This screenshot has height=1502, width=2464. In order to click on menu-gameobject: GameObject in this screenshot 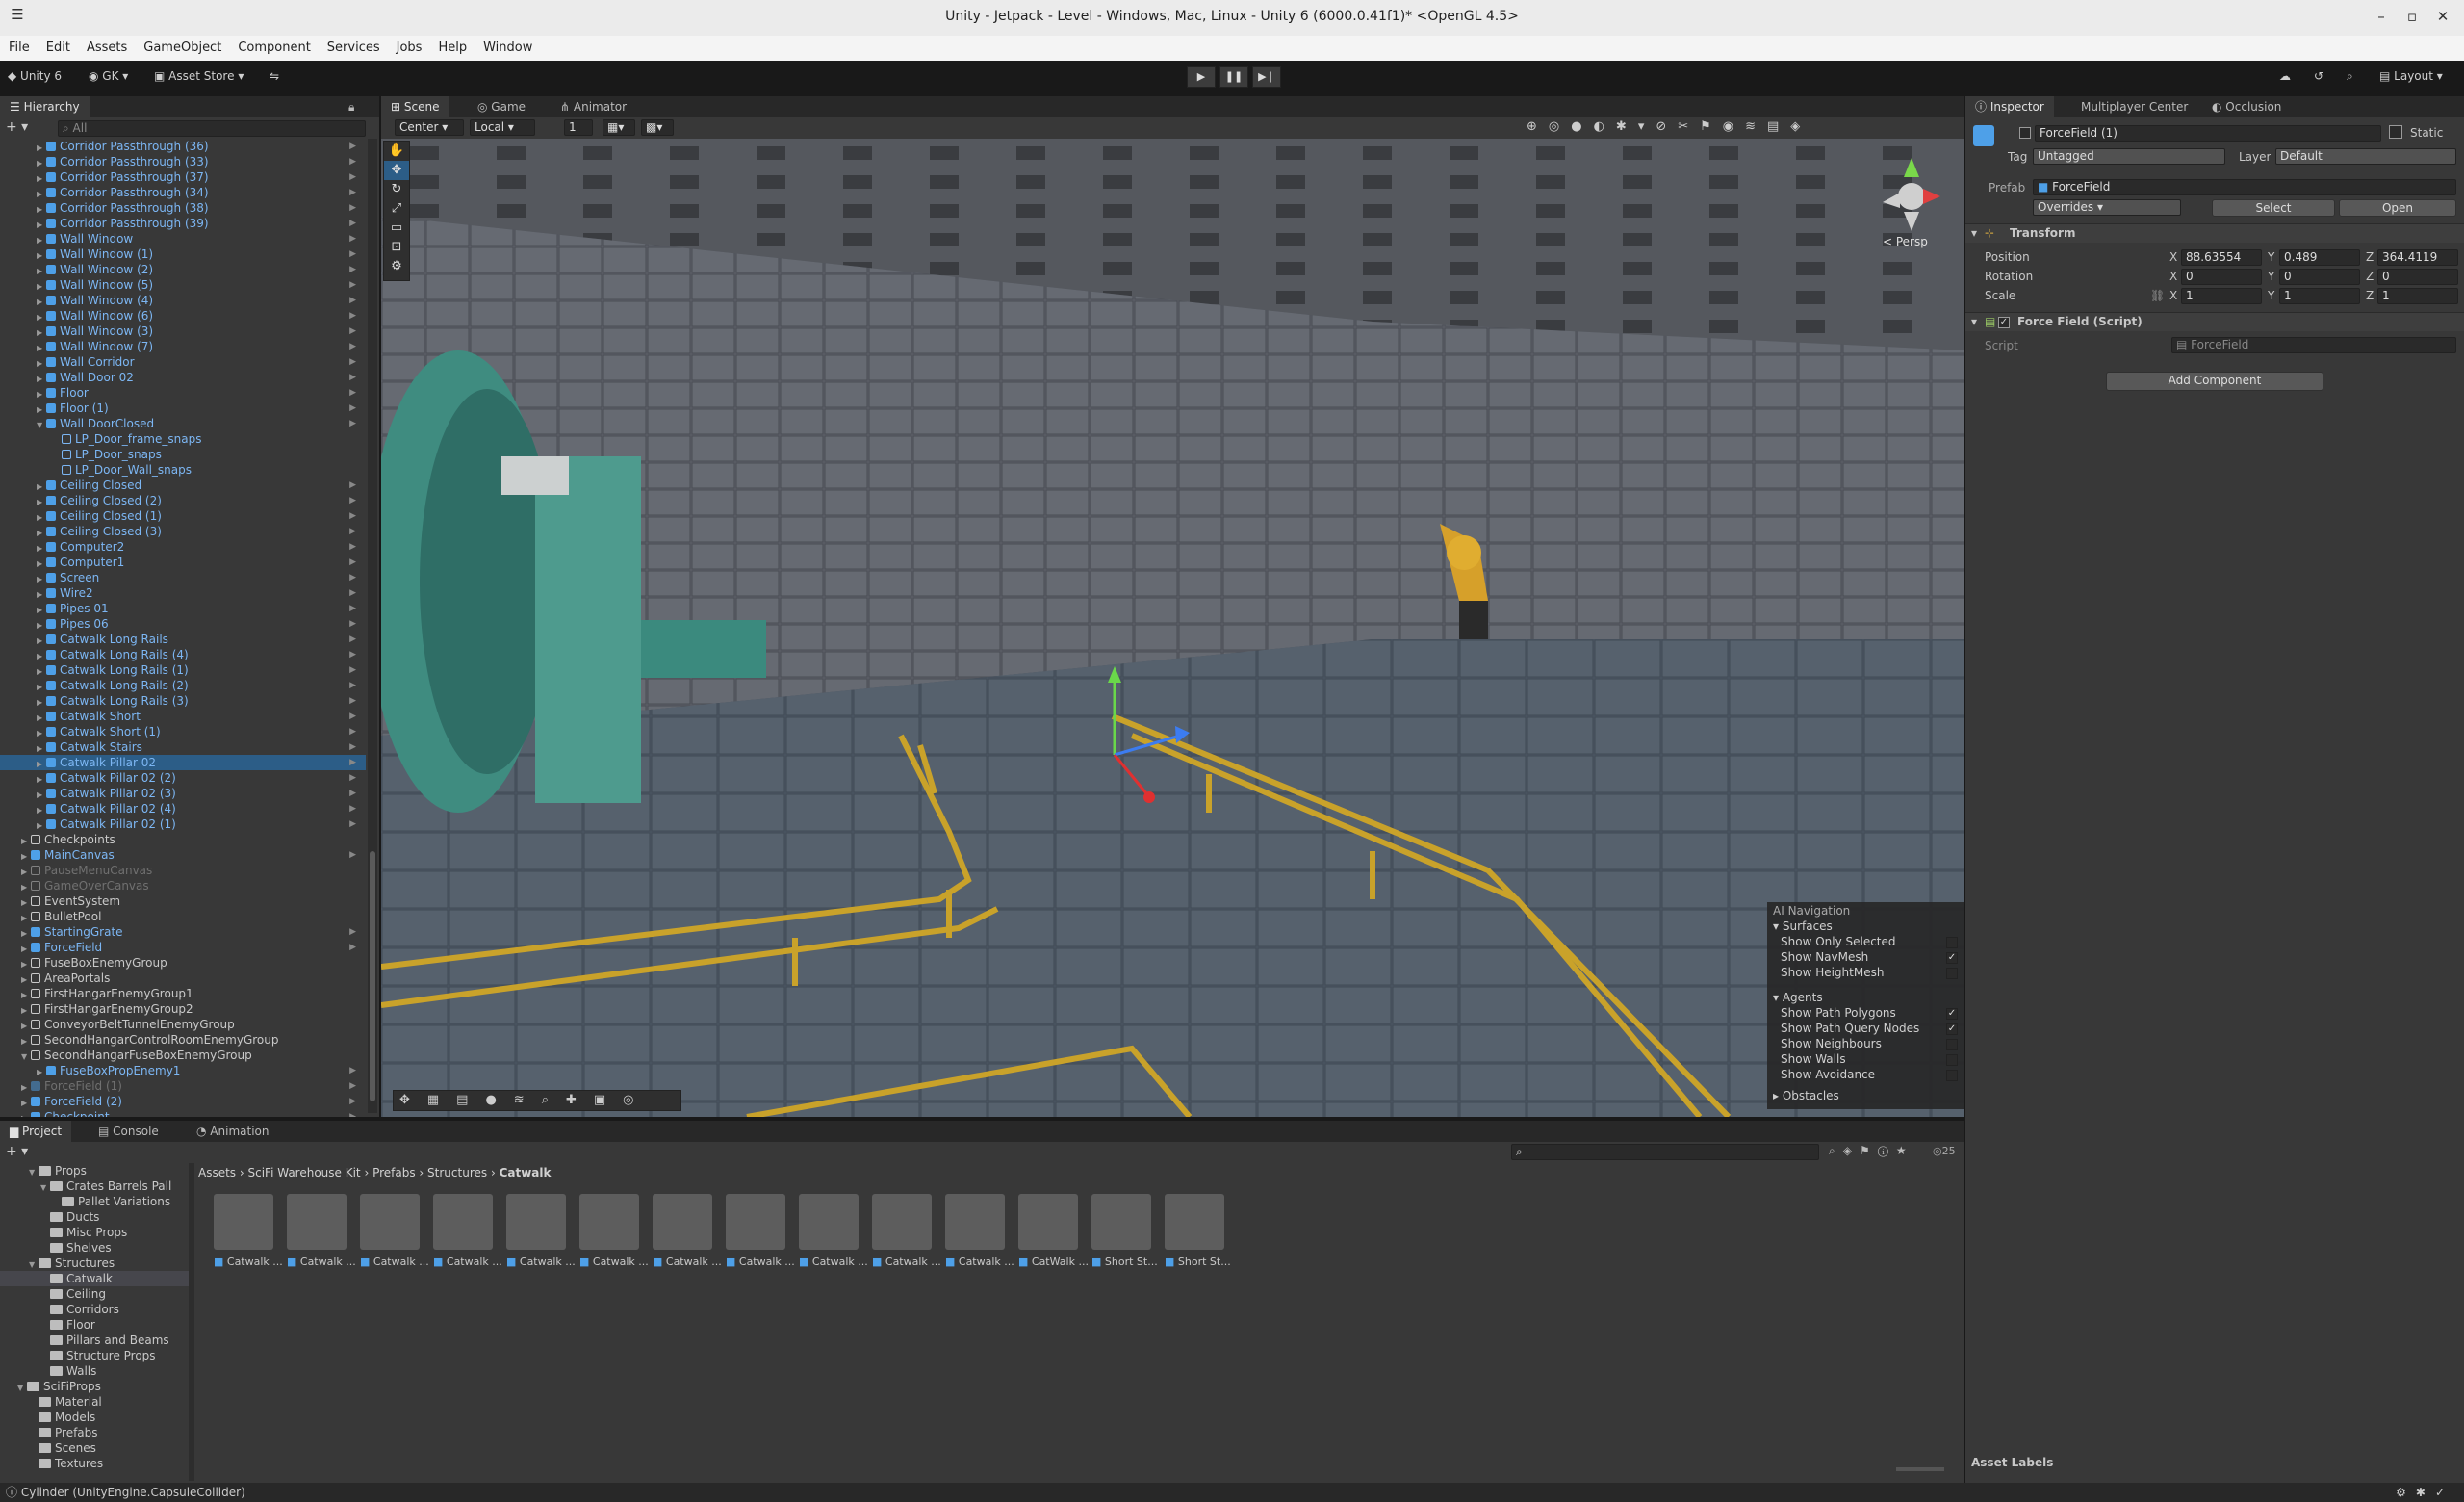, I will do `click(182, 45)`.